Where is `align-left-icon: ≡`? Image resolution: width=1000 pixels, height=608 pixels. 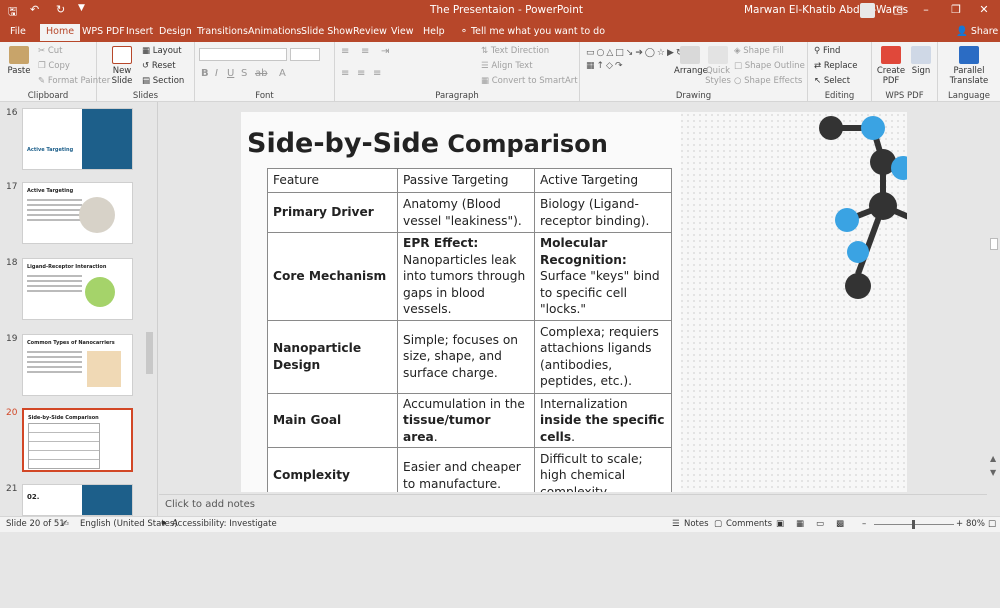
align-left-icon: ≡ is located at coordinates (345, 73).